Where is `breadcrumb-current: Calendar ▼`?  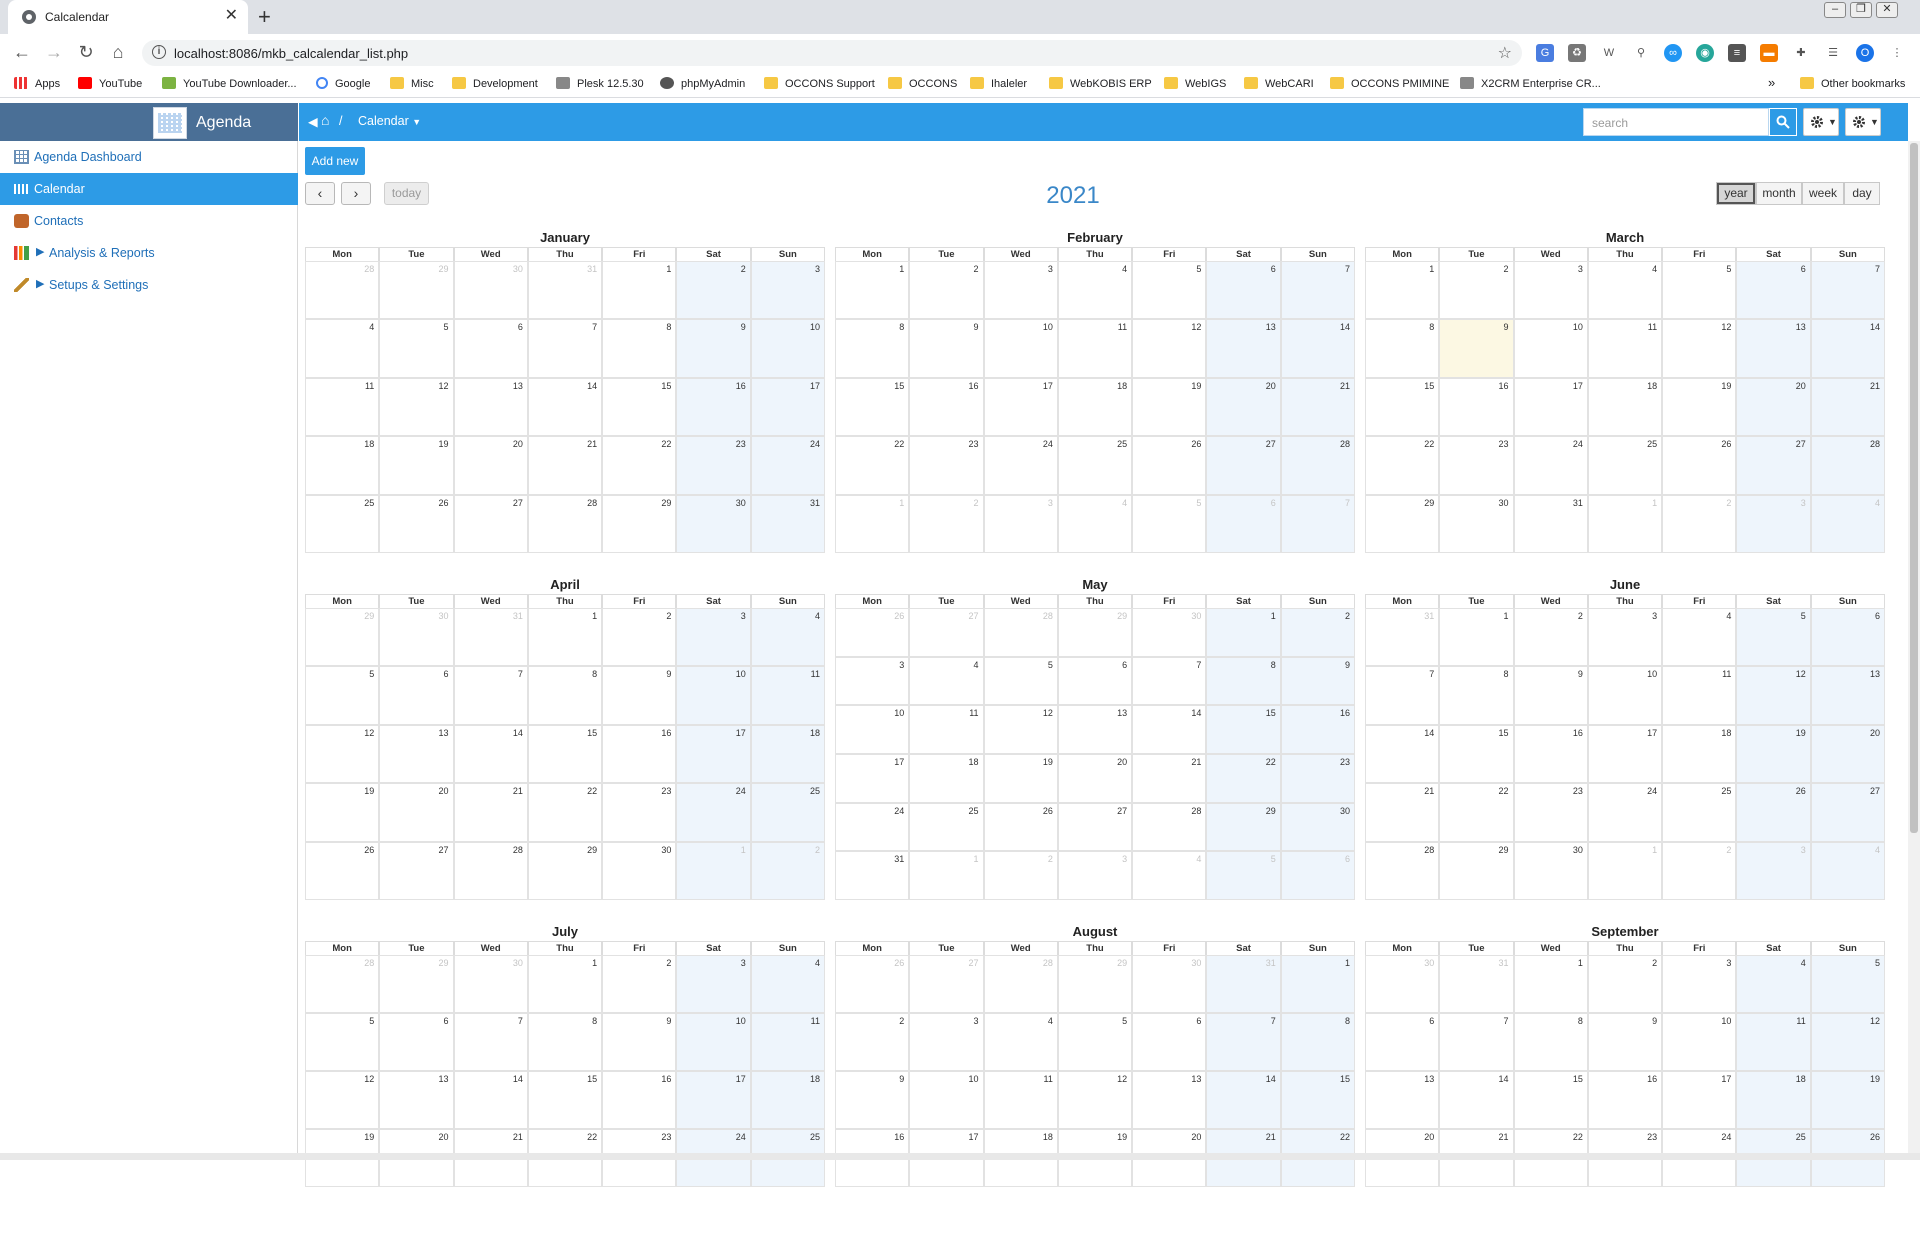
breadcrumb-current: Calendar ▼ is located at coordinates (389, 121).